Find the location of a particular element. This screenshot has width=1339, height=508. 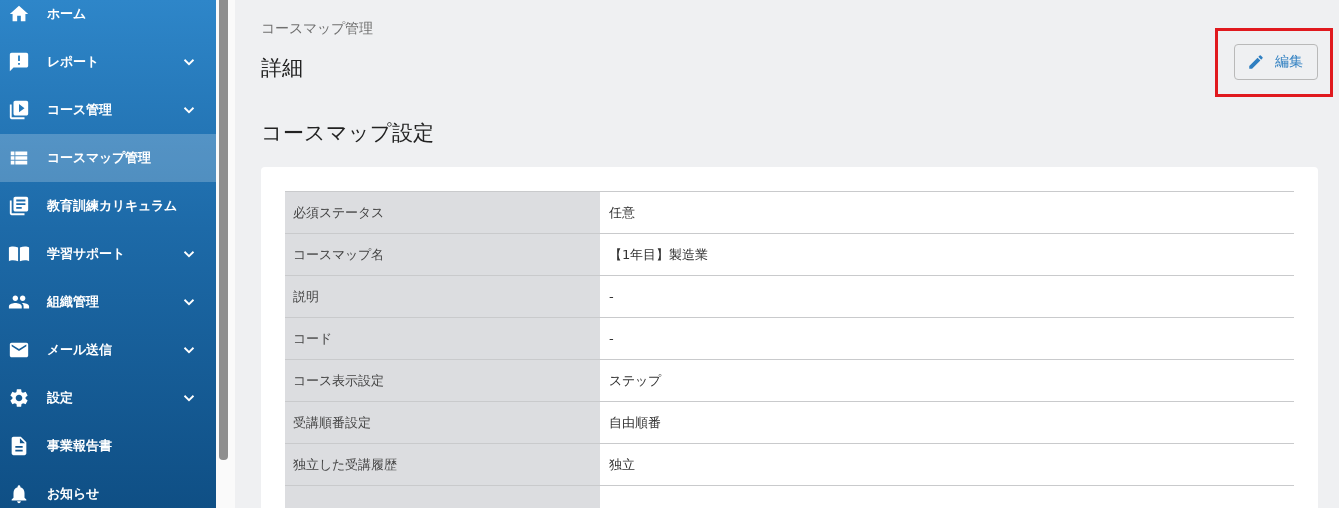

table-header-cell: 必須ステータス is located at coordinates (442, 212).